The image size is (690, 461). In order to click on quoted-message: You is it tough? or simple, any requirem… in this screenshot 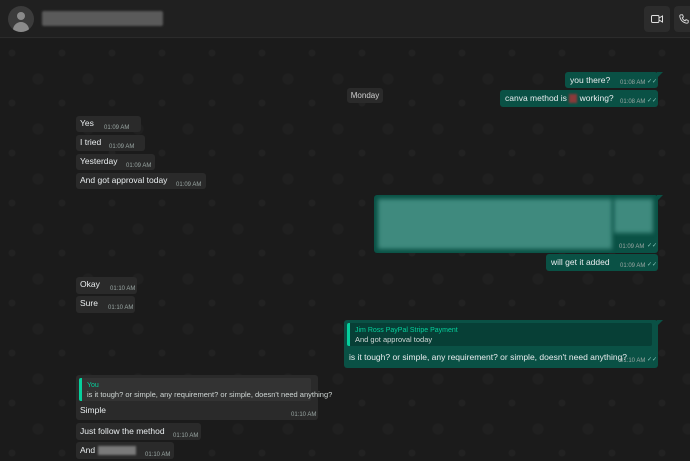, I will do `click(205, 389)`.